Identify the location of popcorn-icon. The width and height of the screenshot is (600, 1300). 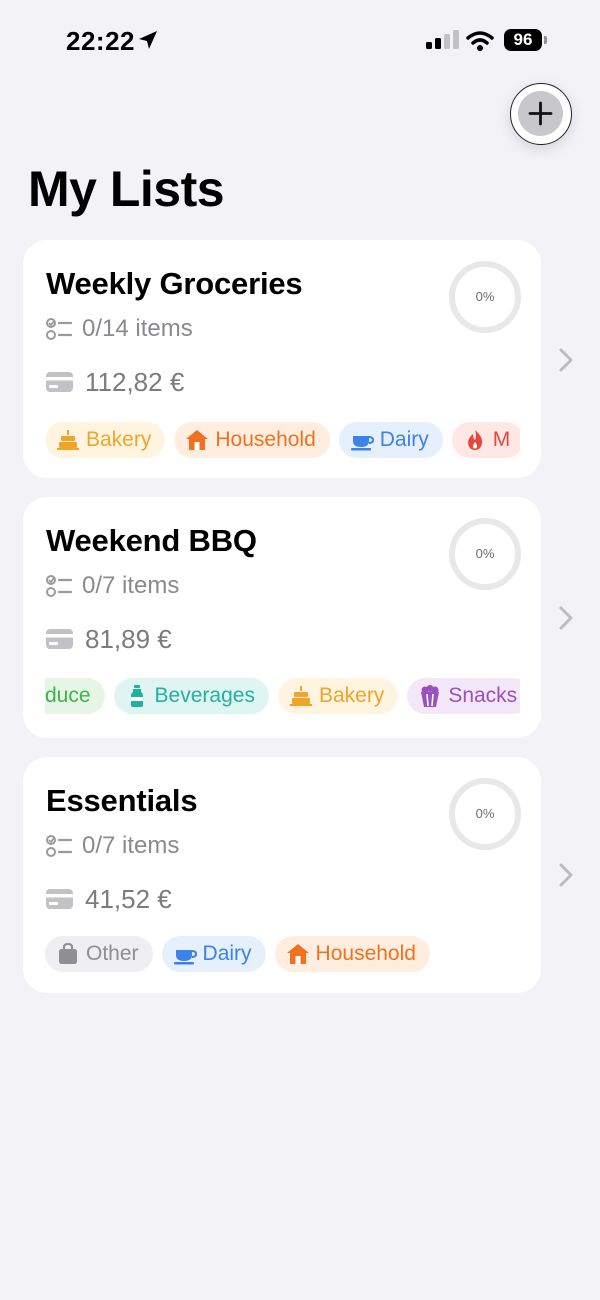
(433, 696).